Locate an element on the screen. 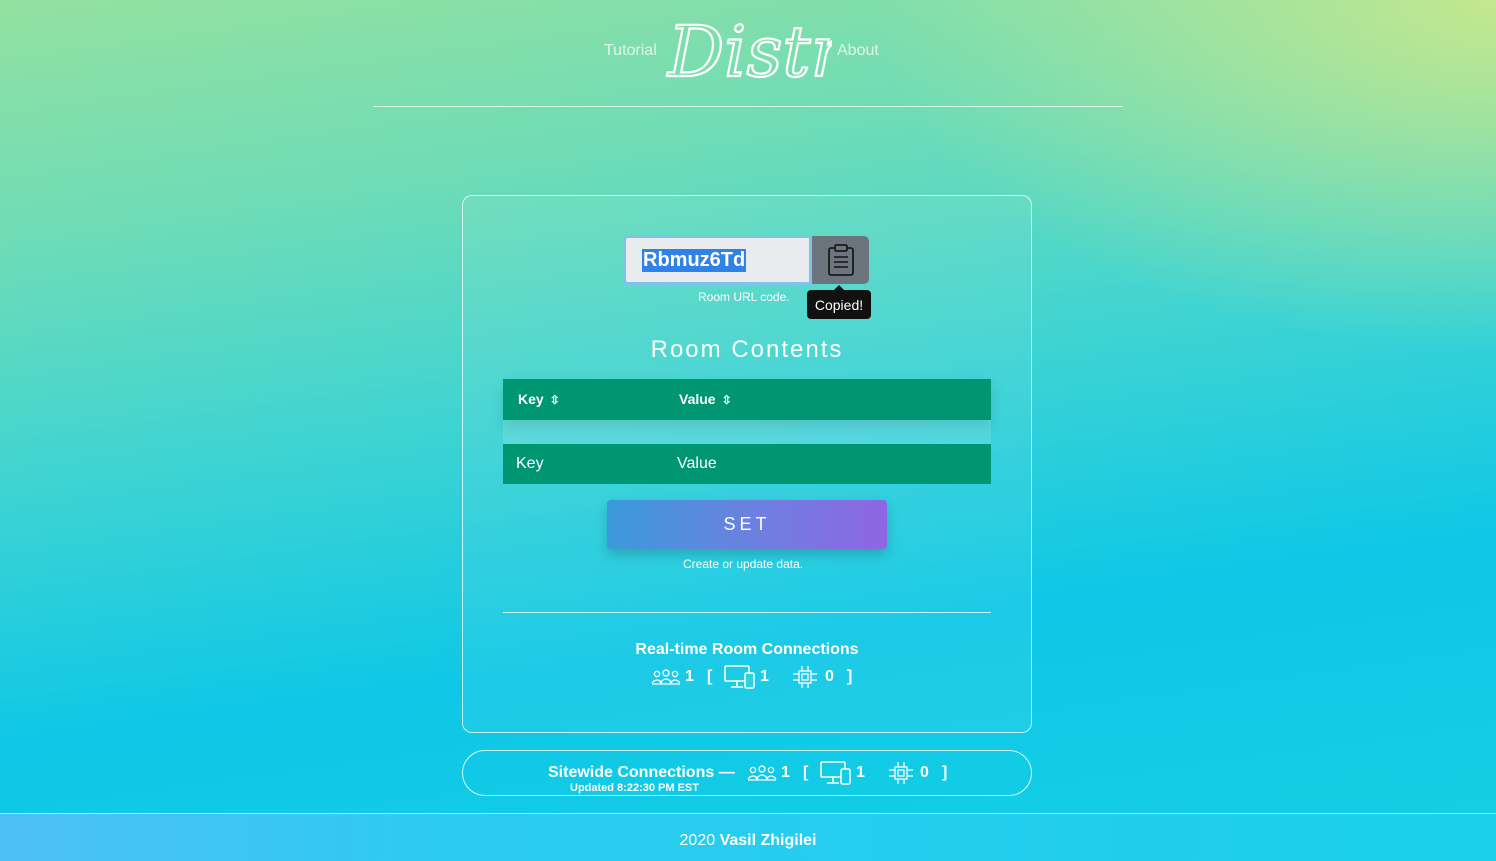 Image resolution: width=1496 pixels, height=861 pixels. room-code-hint: Room URL code. is located at coordinates (744, 297).